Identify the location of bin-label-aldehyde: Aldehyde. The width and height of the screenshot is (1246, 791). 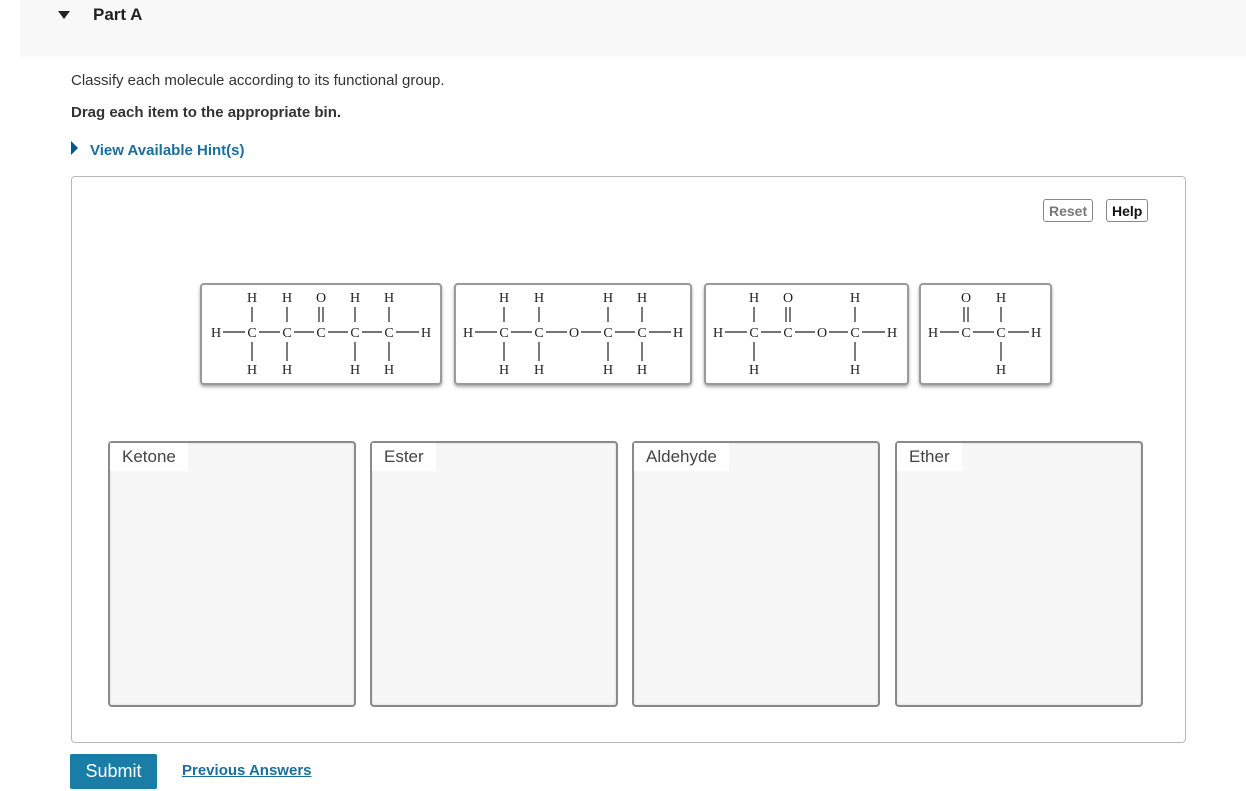
(681, 457).